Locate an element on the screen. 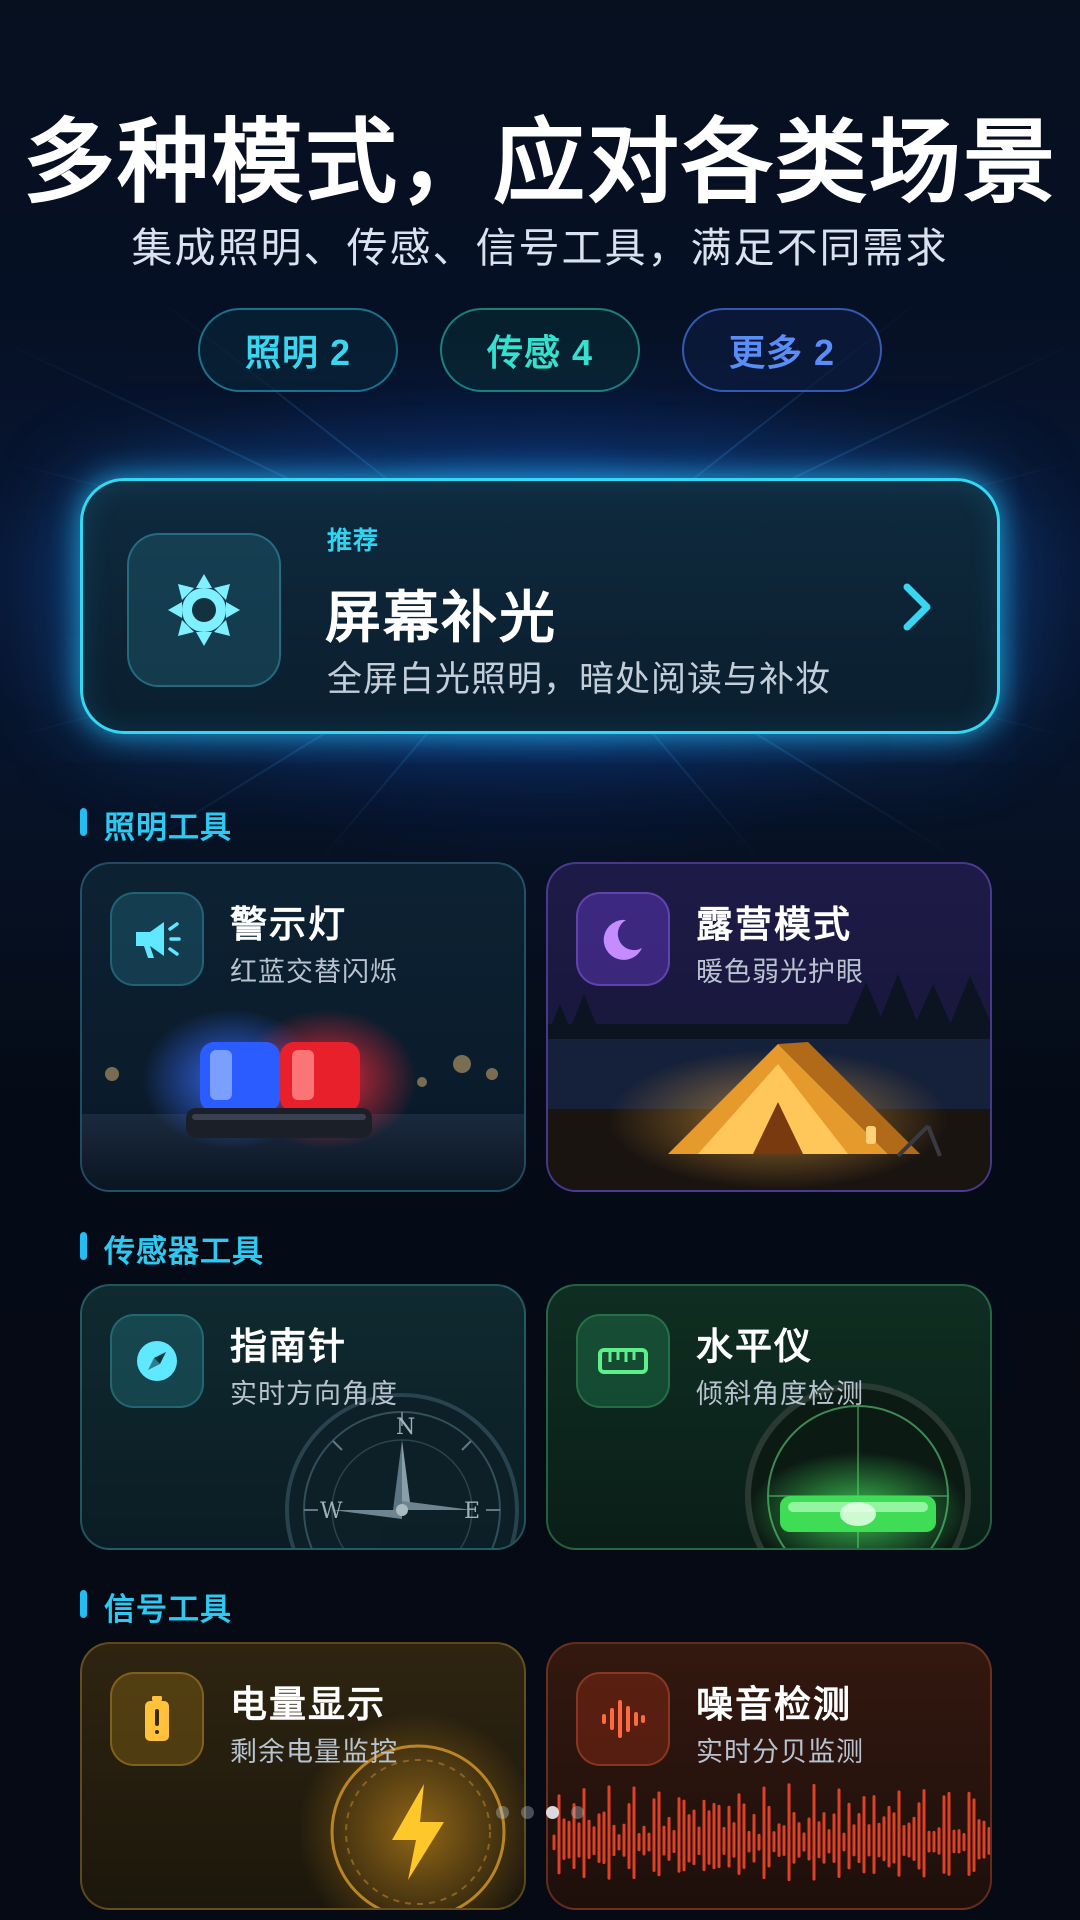 This screenshot has height=1920, width=1080. tool-card-title: 露营模式 is located at coordinates (774, 924).